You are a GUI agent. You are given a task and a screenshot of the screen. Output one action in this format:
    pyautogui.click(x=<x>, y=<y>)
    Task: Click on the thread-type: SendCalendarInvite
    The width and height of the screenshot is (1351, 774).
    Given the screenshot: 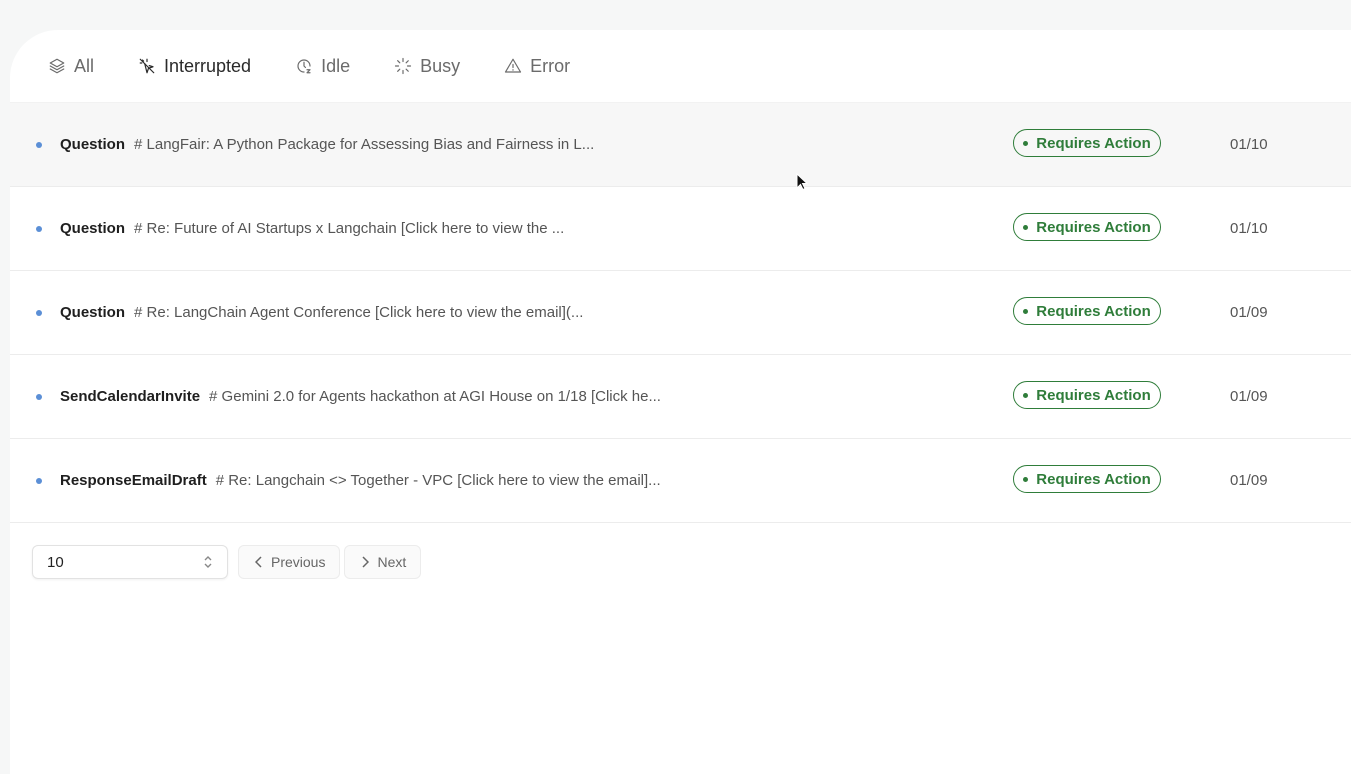 What is the action you would take?
    pyautogui.click(x=130, y=396)
    